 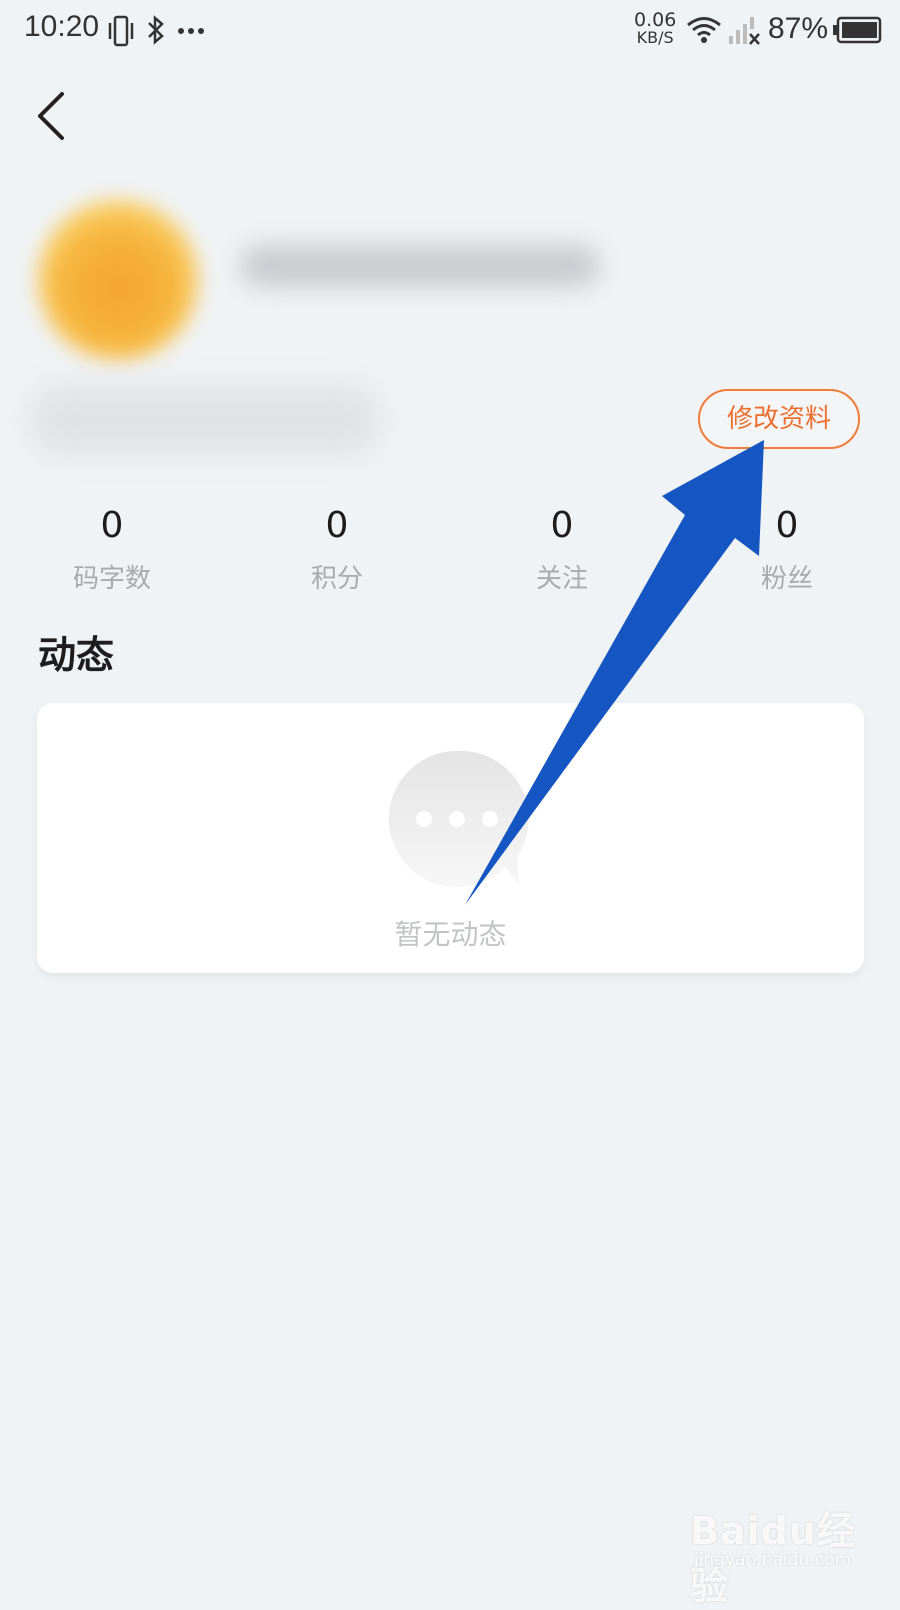 What do you see at coordinates (450, 32) in the screenshot?
I see `status-bar: 10:20 0.06 KB/S 87%` at bounding box center [450, 32].